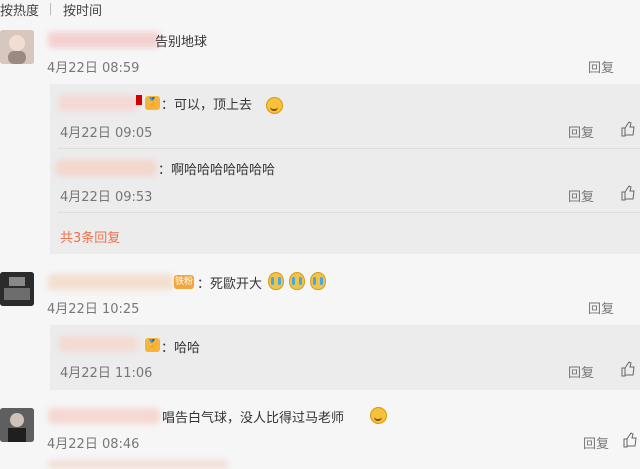 The width and height of the screenshot is (640, 469). What do you see at coordinates (93, 444) in the screenshot?
I see `comment-time: 4月22日 08:46` at bounding box center [93, 444].